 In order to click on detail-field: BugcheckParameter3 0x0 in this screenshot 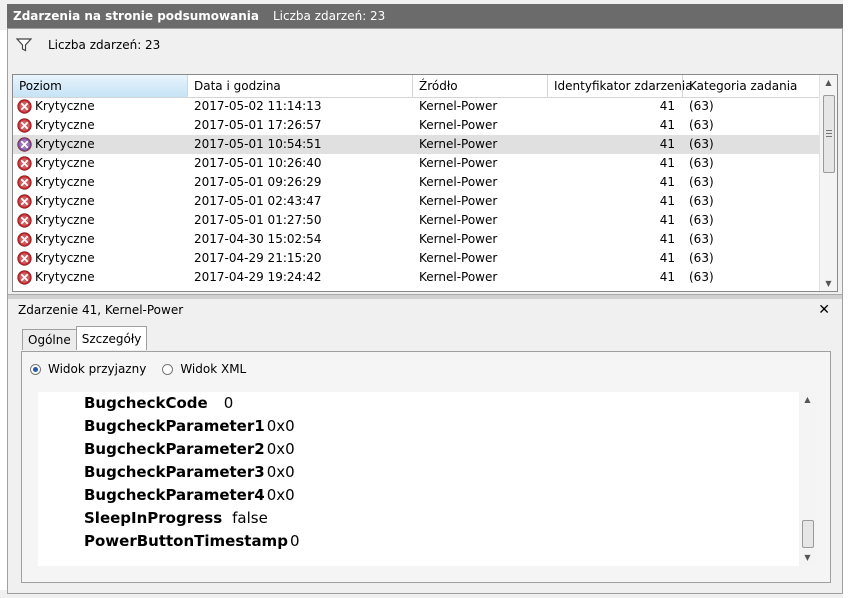, I will do `click(189, 472)`.